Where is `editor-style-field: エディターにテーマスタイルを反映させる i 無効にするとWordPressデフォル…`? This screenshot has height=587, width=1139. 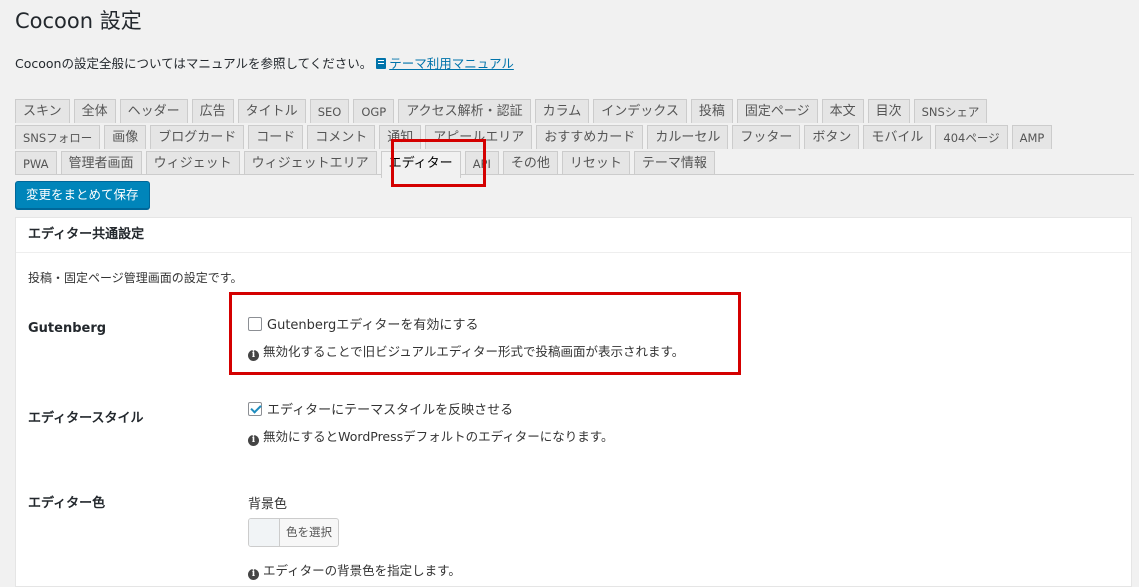
editor-style-field: エディターにテーマスタイルを反映させる i 無効にするとWordPressデフォル… is located at coordinates (431, 422).